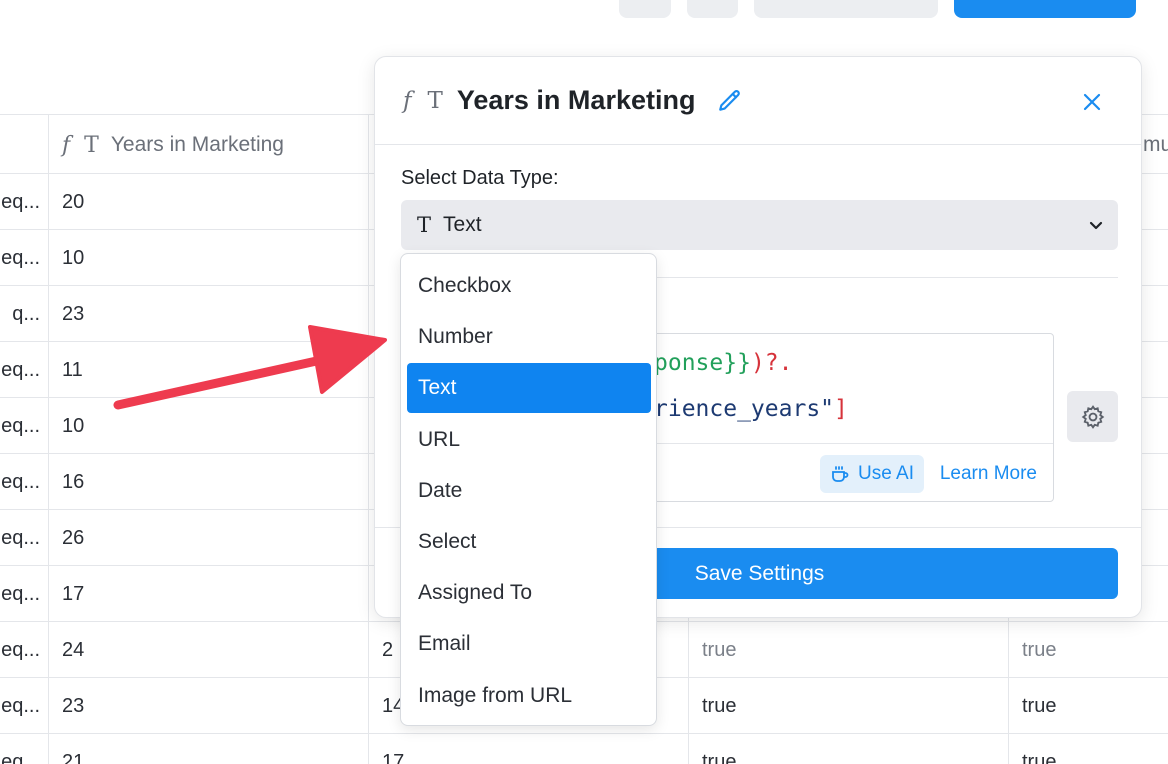  I want to click on top-toolbar-primary-button, so click(1045, 9).